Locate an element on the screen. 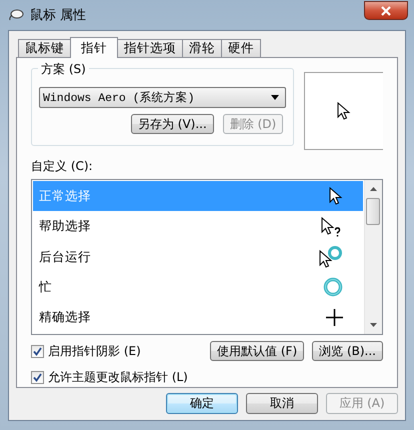 The height and width of the screenshot is (430, 414). busy-ring-icon is located at coordinates (333, 287).